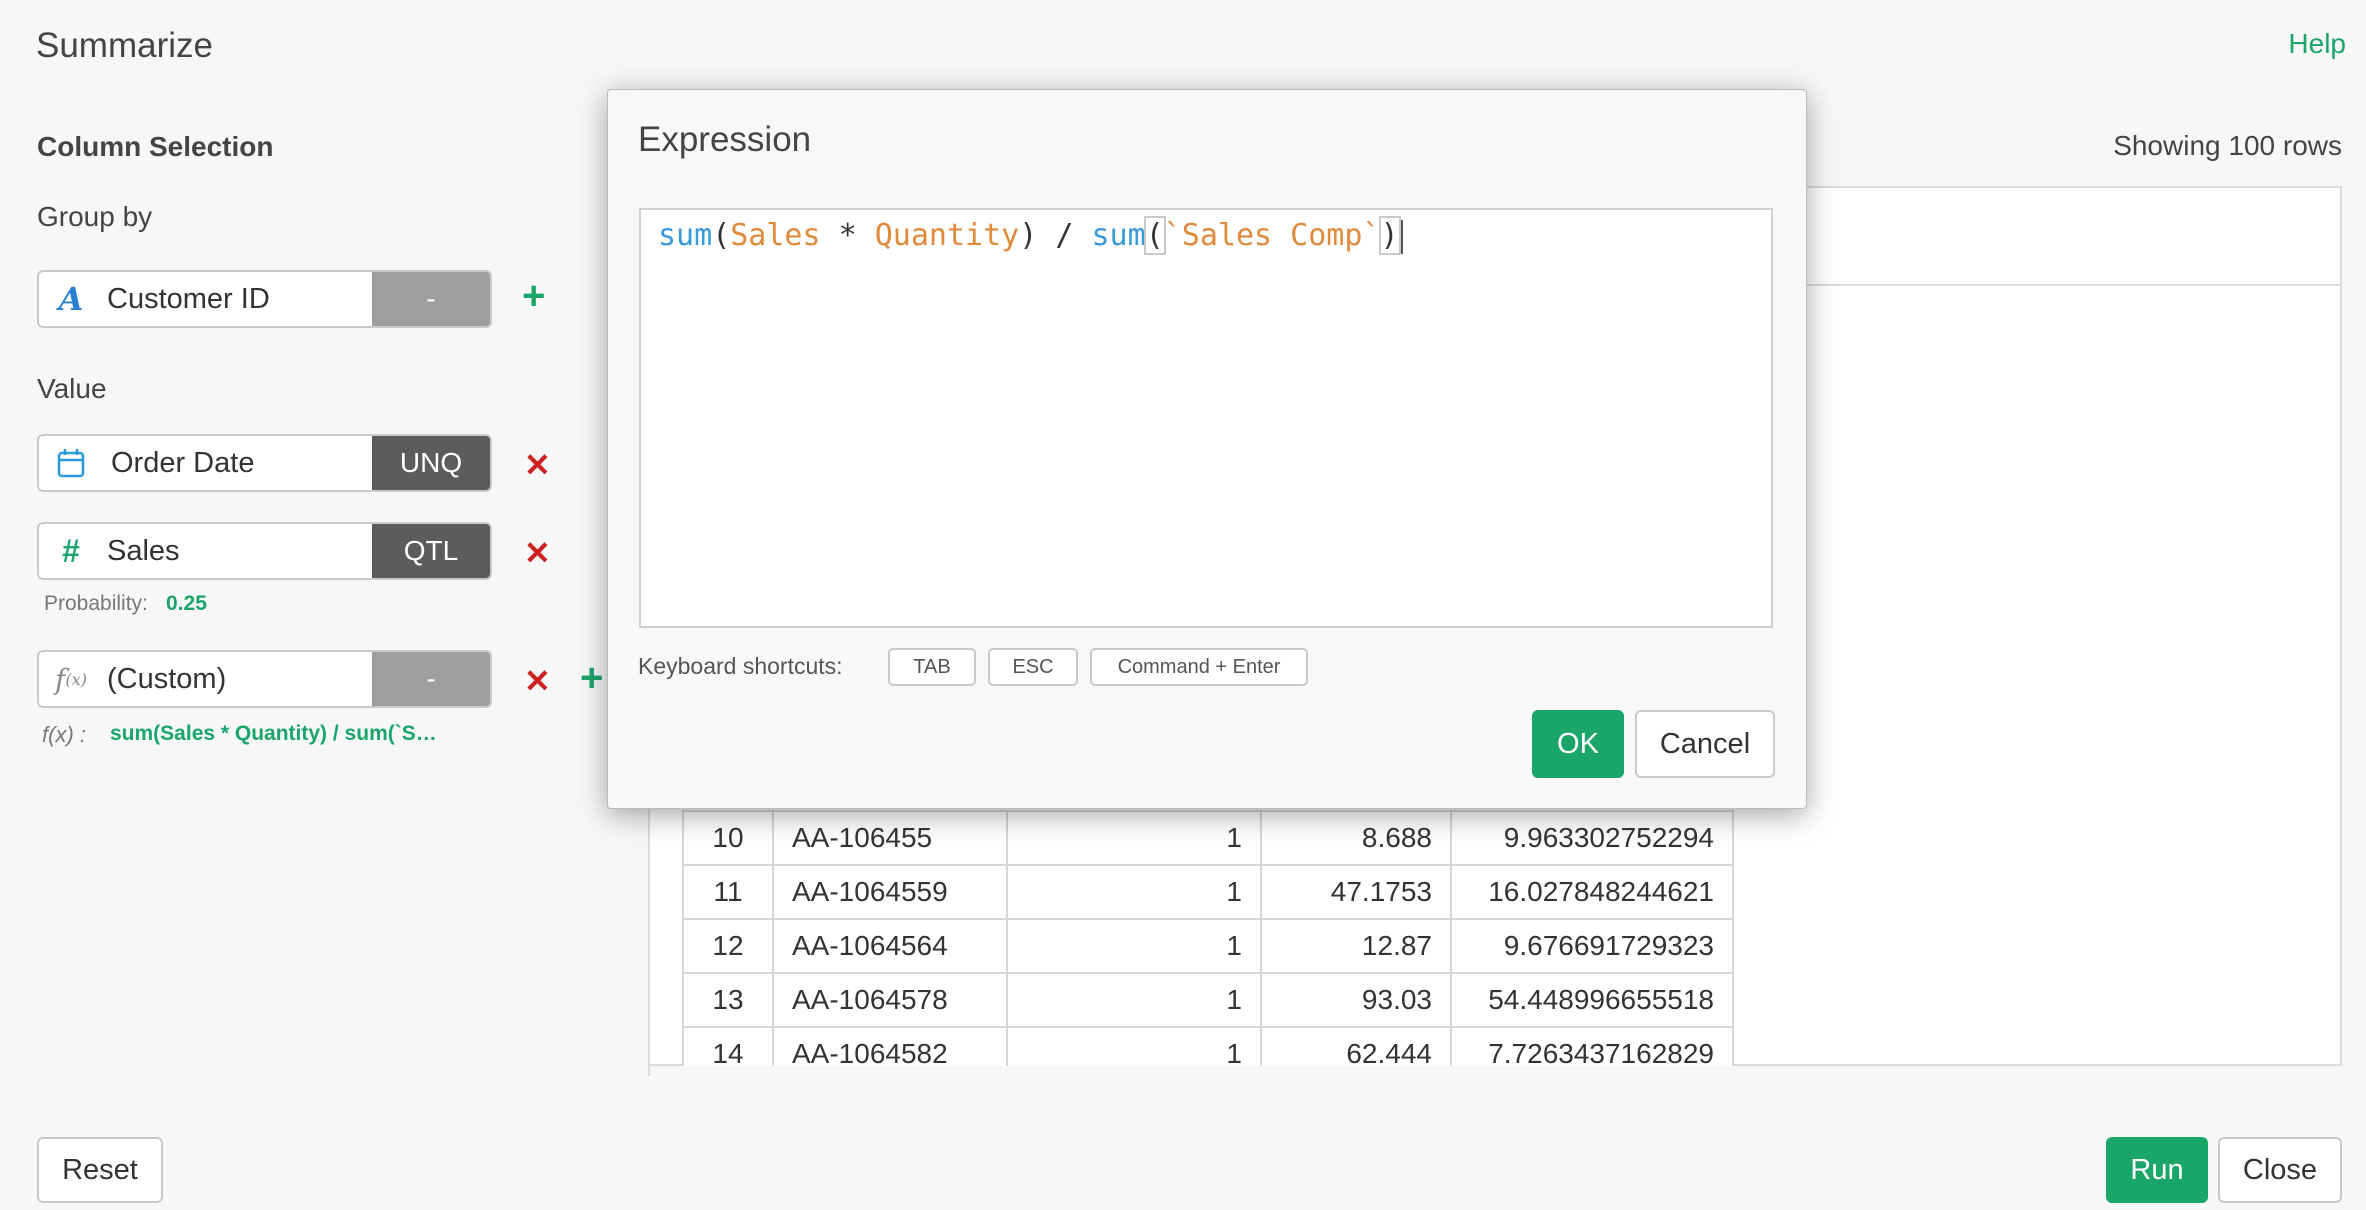 The image size is (2366, 1210). Describe the element at coordinates (2227, 145) in the screenshot. I see `showing-rows-count: Showing 100 rows` at that location.